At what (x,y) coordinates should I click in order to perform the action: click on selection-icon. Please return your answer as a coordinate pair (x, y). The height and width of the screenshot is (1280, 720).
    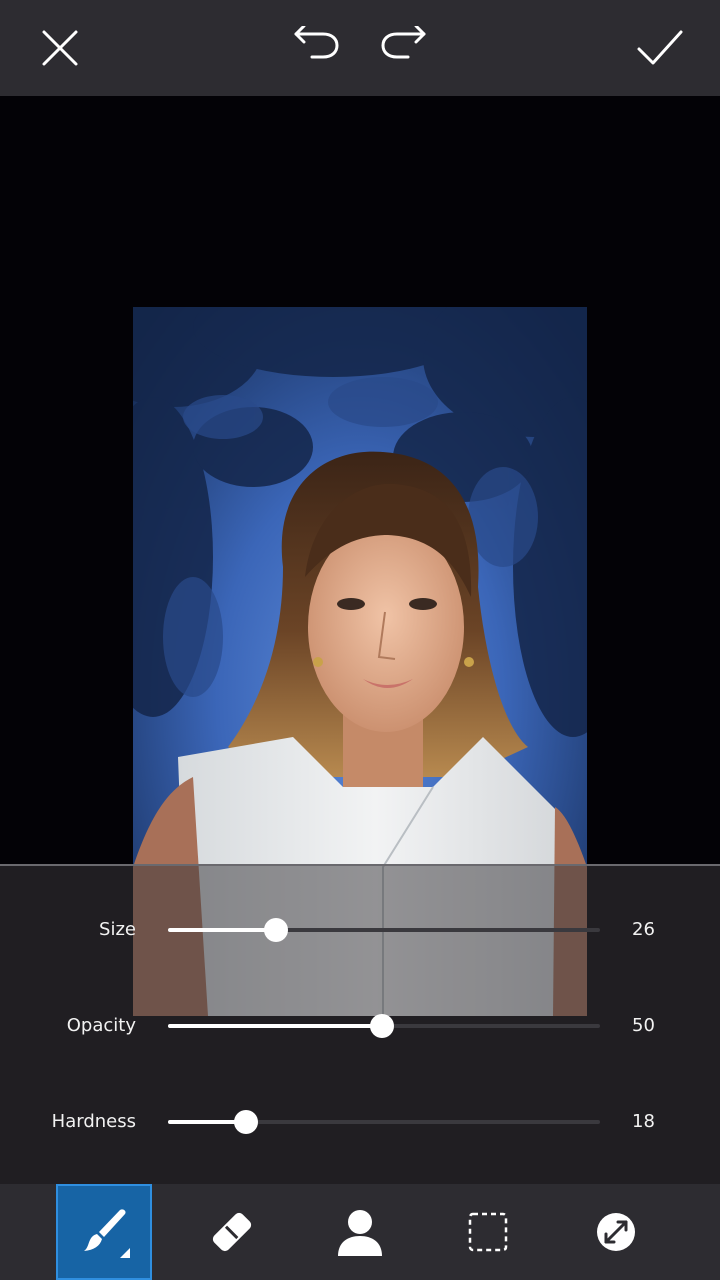
    Looking at the image, I should click on (488, 1232).